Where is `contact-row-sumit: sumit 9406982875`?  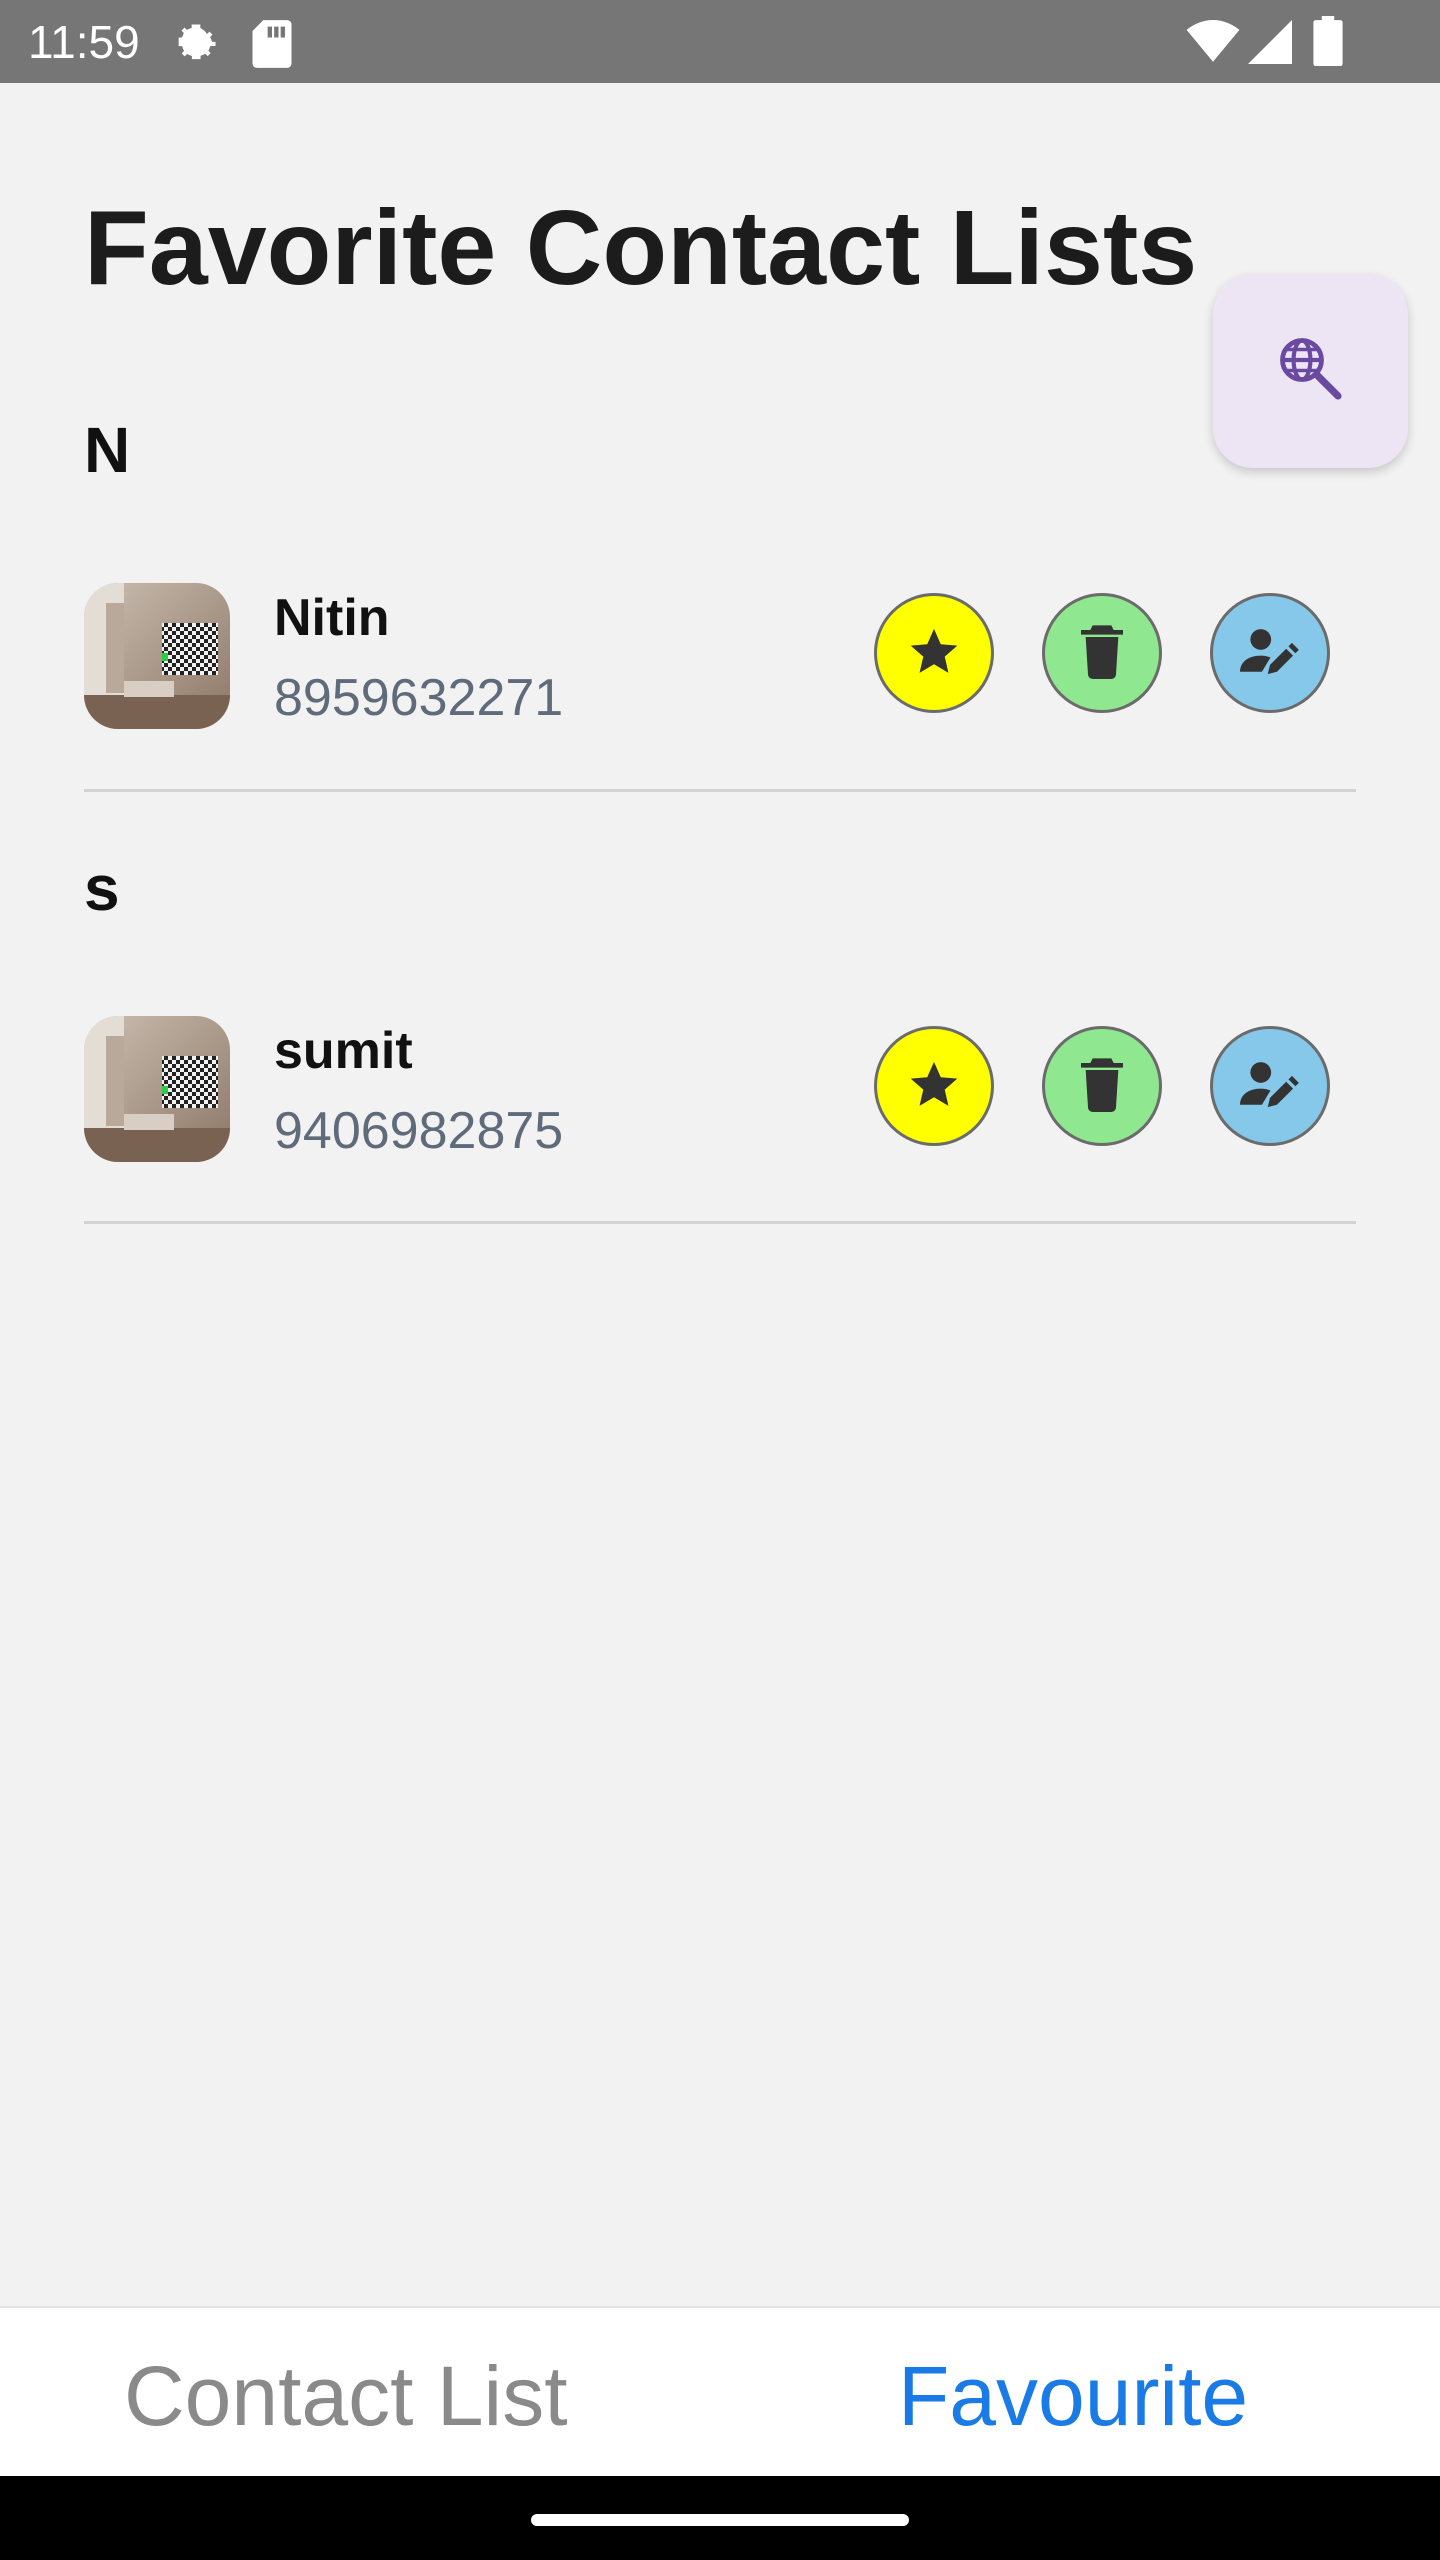 contact-row-sumit: sumit 9406982875 is located at coordinates (720, 1091).